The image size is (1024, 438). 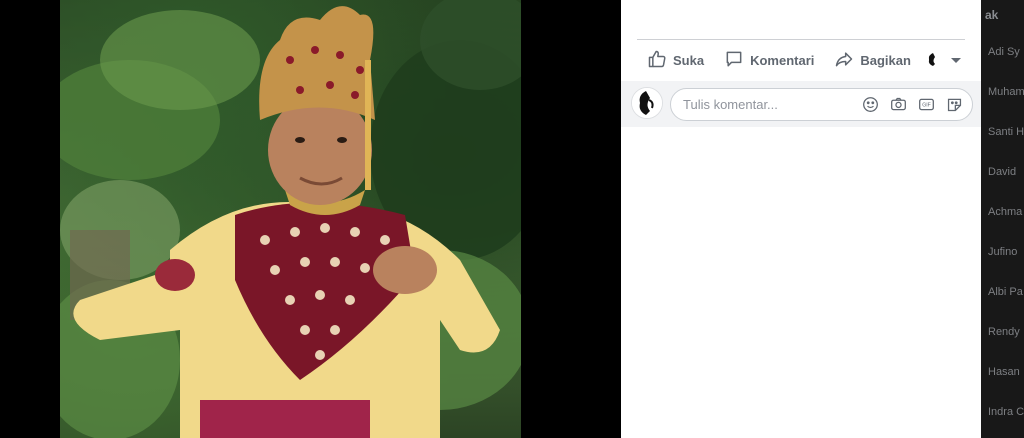 What do you see at coordinates (954, 105) in the screenshot?
I see `sticker-icon` at bounding box center [954, 105].